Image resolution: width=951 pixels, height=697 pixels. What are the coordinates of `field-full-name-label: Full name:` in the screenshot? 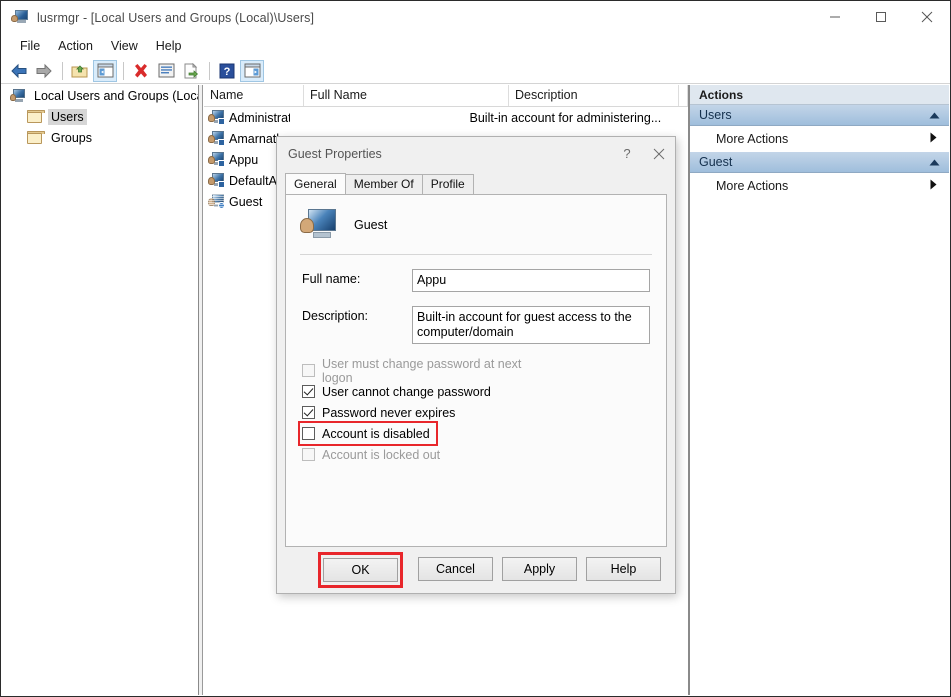 It's located at (331, 279).